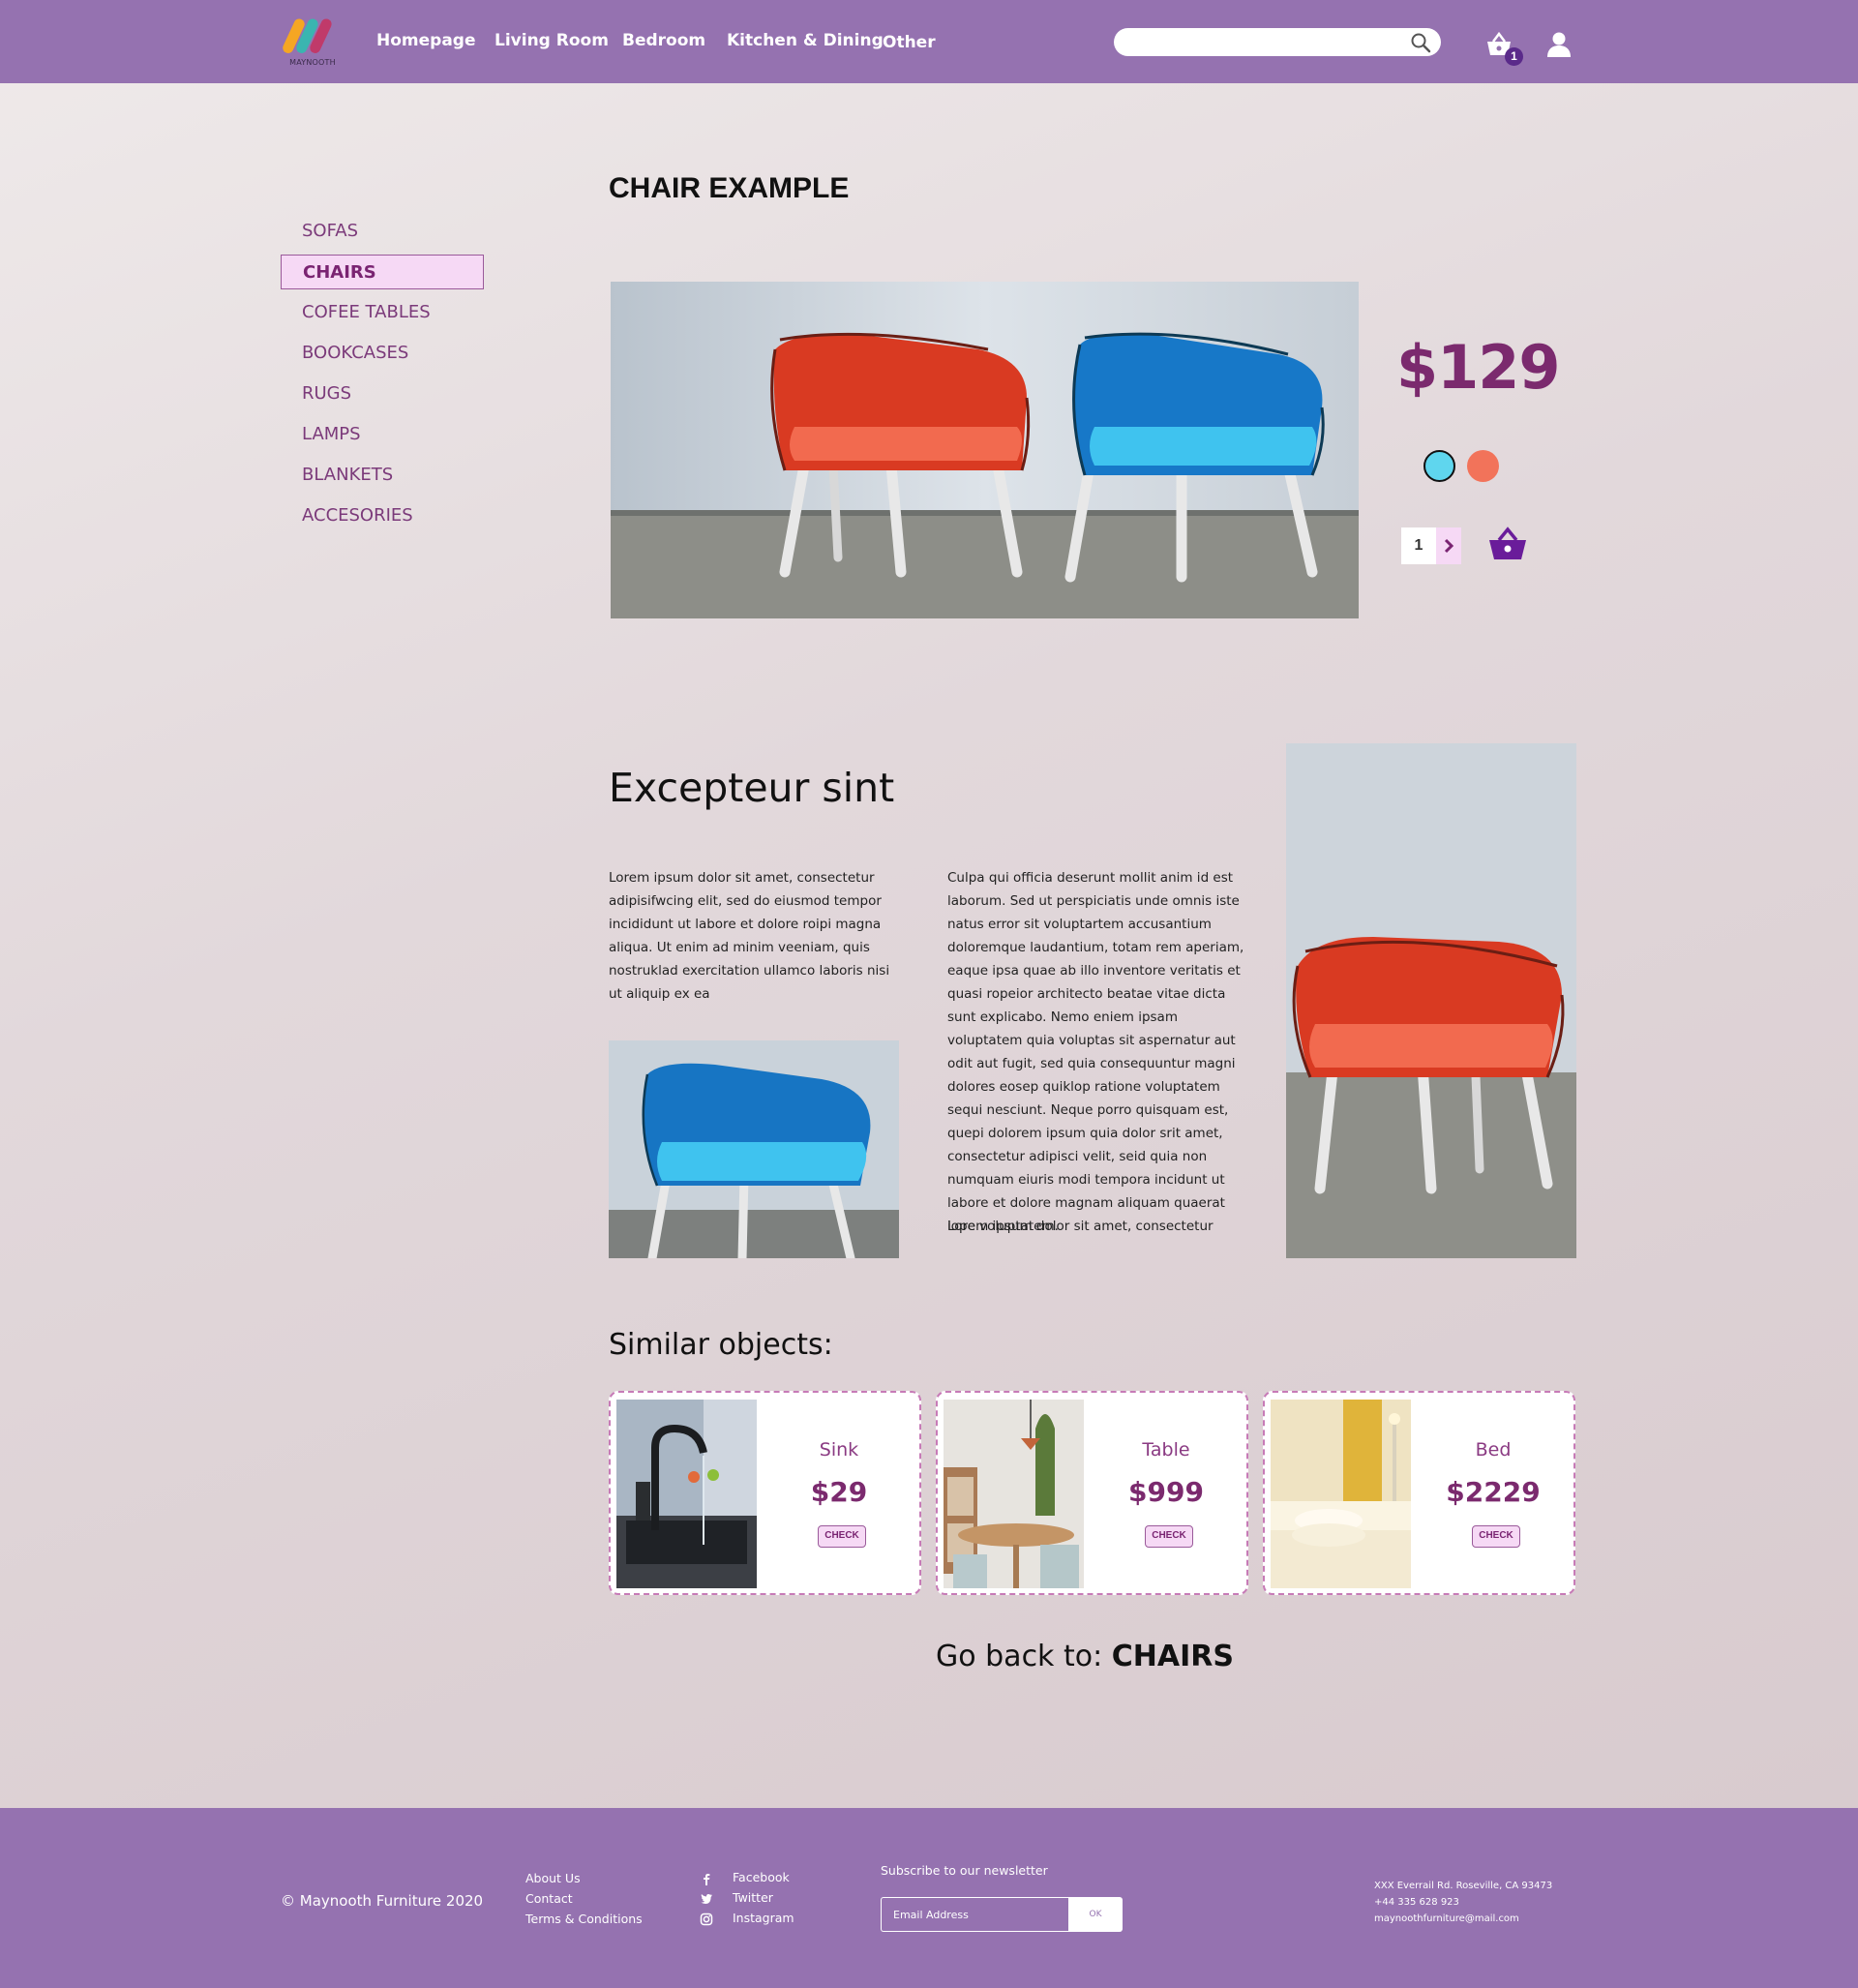  Describe the element at coordinates (964, 1870) in the screenshot. I see `newsletter-label: Subscribe to our newsletter` at that location.